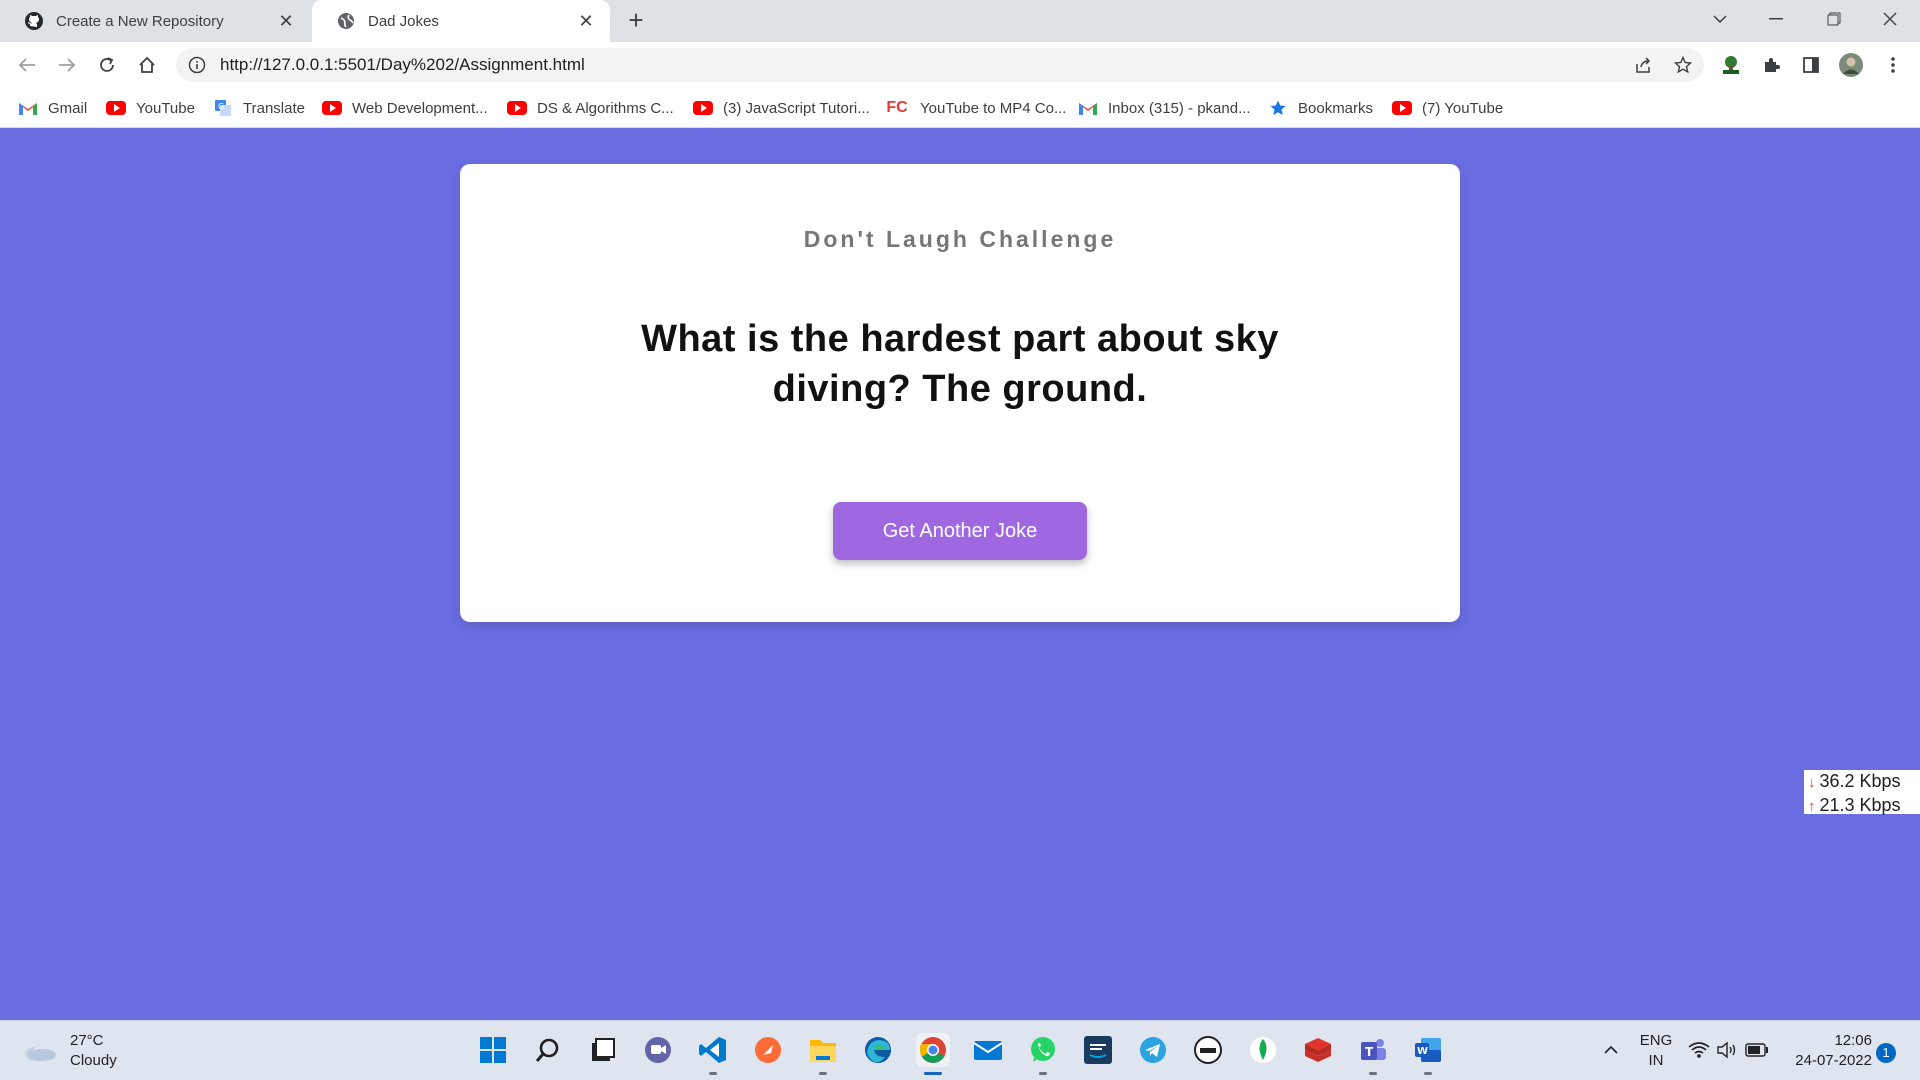 This screenshot has width=1920, height=1080. I want to click on show-hidden-icons-chevron-icon, so click(1611, 1050).